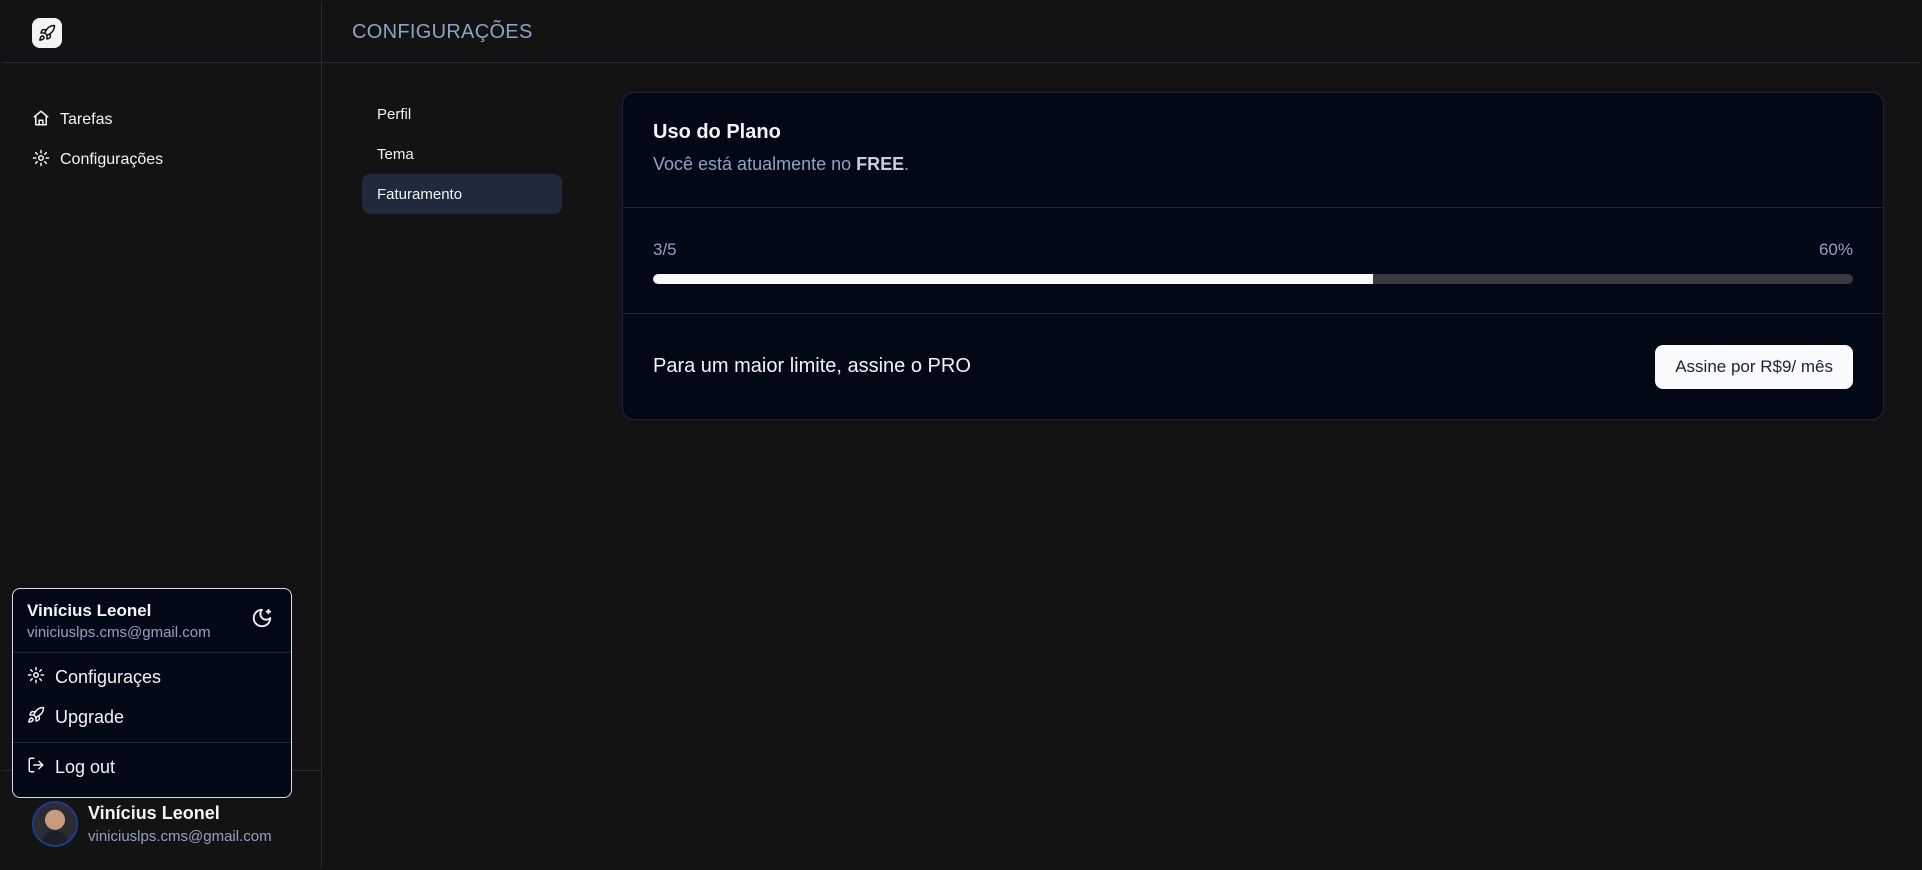 The image size is (1922, 870). I want to click on sidebar-header, so click(161, 32).